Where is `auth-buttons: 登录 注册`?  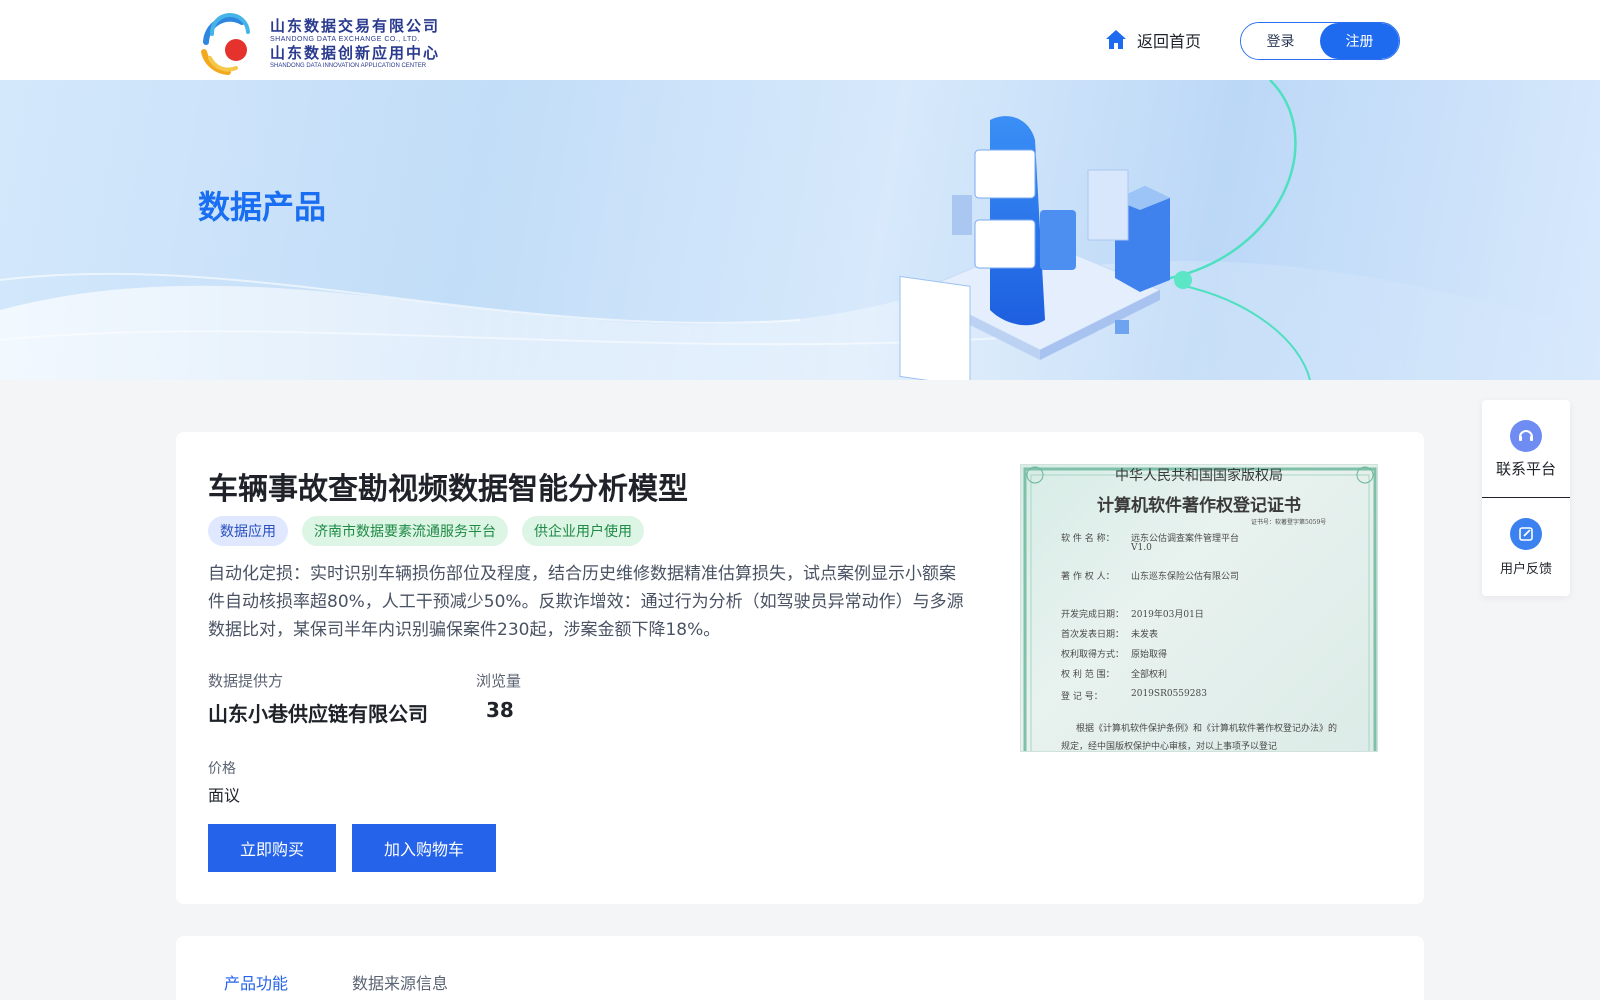
auth-buttons: 登录 注册 is located at coordinates (1320, 41).